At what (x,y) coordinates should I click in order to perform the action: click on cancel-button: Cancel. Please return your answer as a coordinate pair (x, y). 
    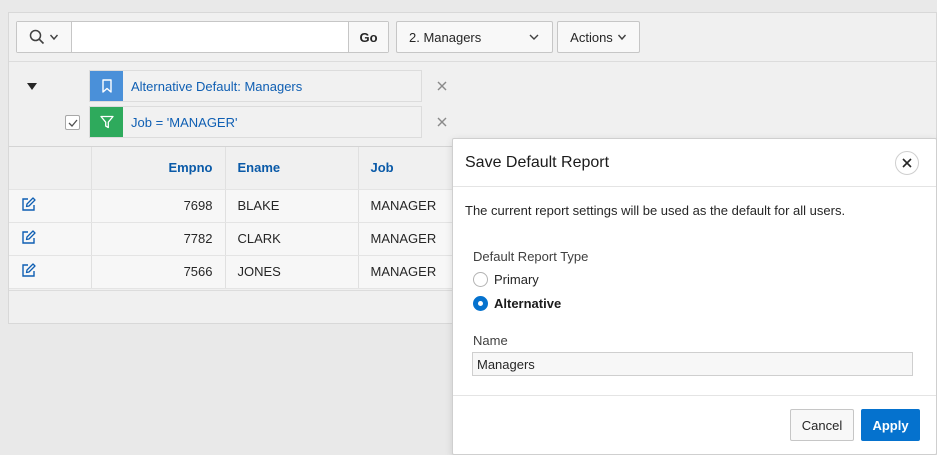
    Looking at the image, I should click on (822, 425).